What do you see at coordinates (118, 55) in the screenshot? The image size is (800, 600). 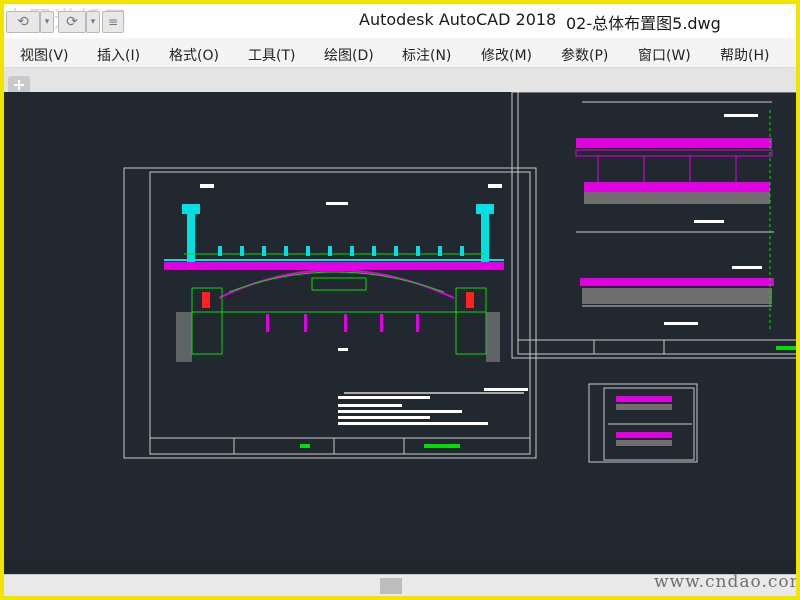 I see `menu-insert: 插入(I)` at bounding box center [118, 55].